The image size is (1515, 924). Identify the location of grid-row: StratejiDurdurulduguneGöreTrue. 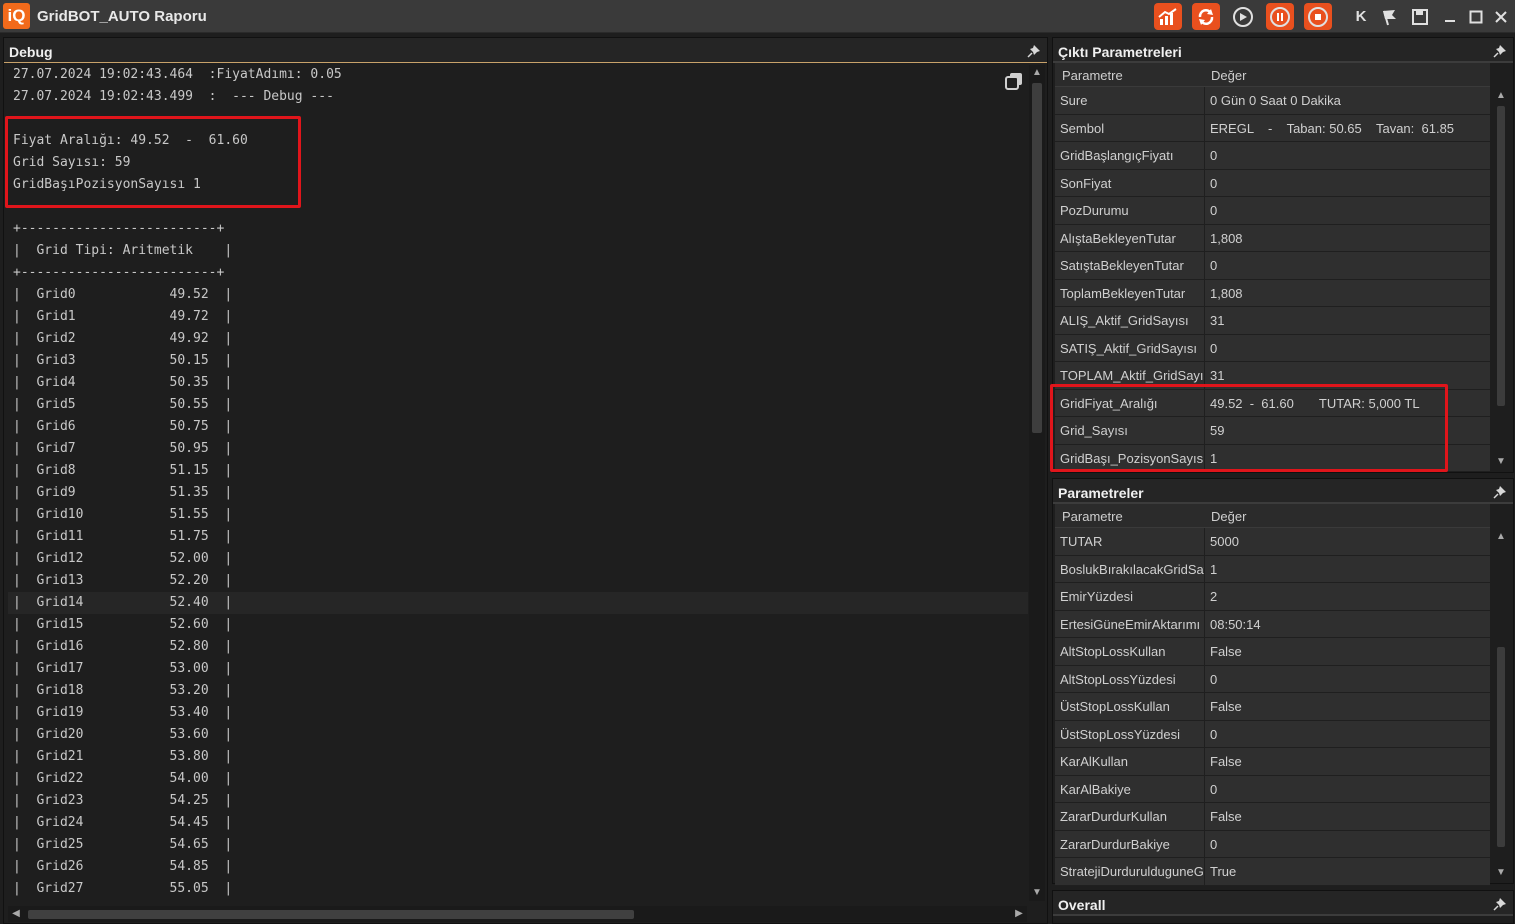
(1272, 872).